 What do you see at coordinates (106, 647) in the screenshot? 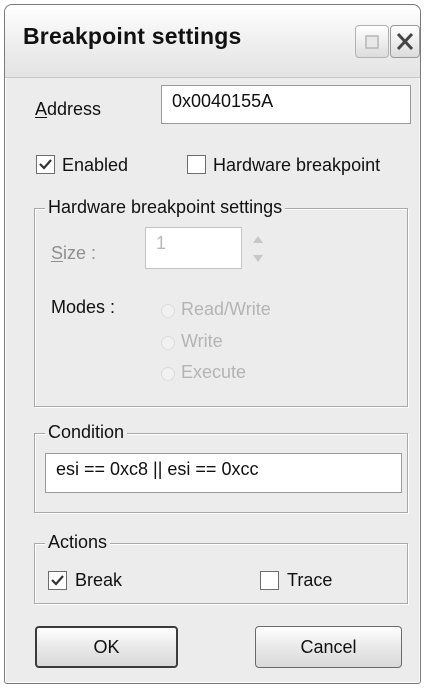
I see `ok-button: OK` at bounding box center [106, 647].